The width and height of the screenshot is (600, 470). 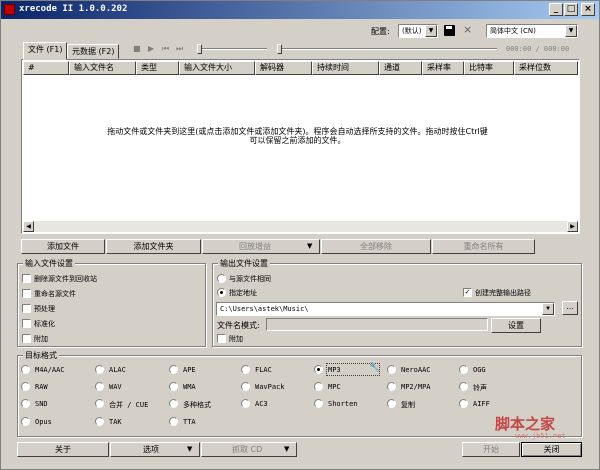 I want to click on remove-all-button: 全部移除, so click(x=376, y=246).